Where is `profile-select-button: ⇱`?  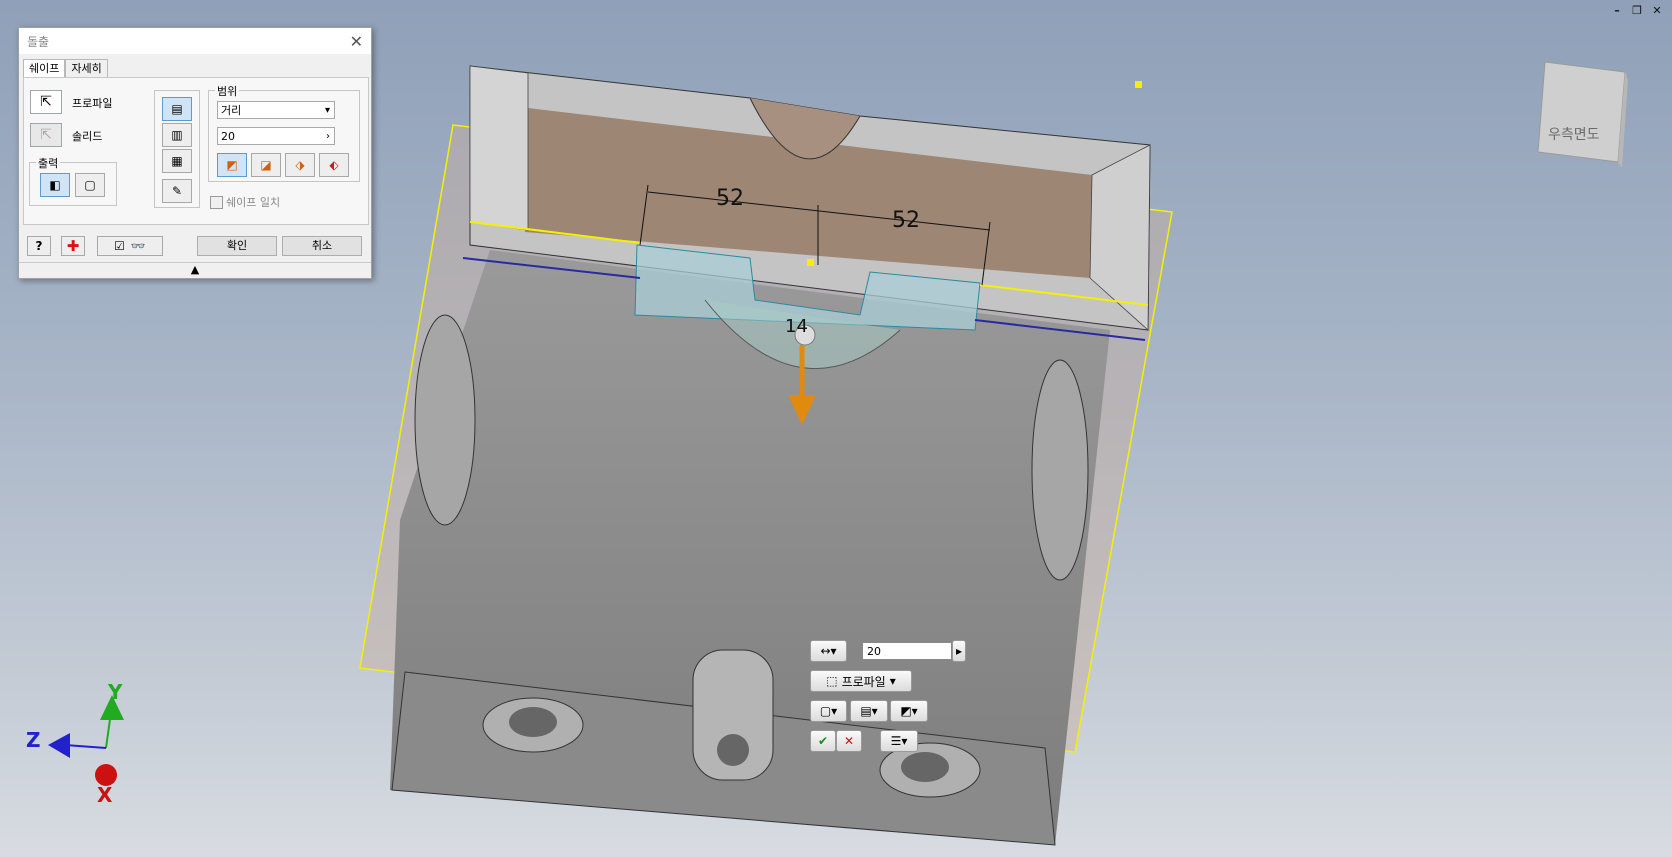 profile-select-button: ⇱ is located at coordinates (46, 102).